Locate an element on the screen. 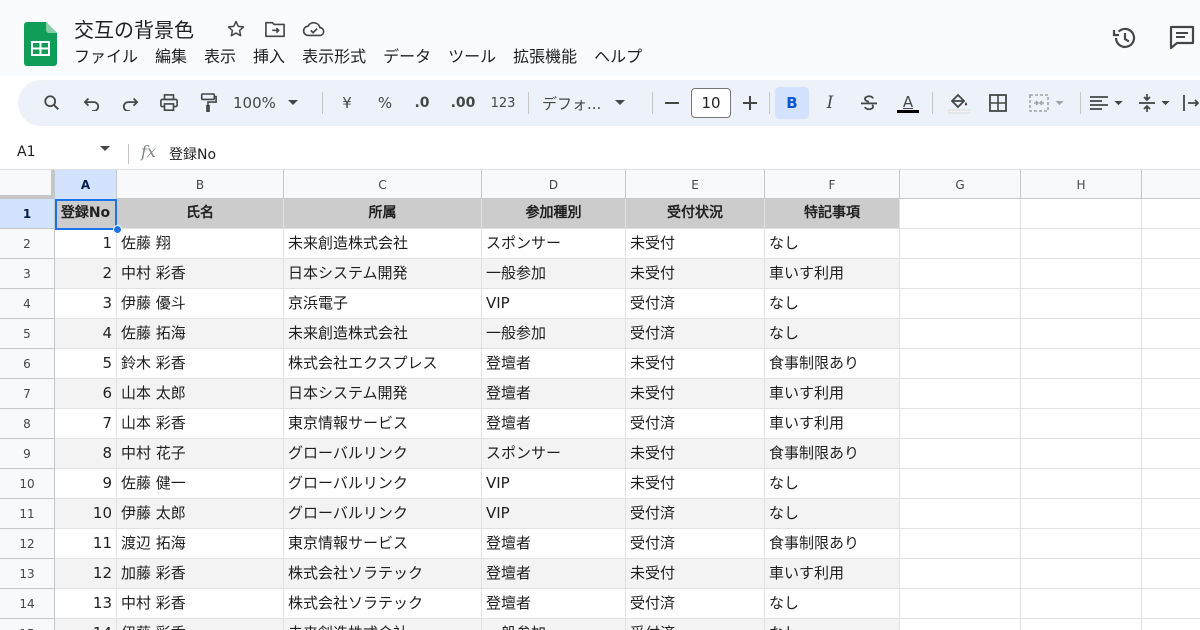  zoom-select: 100% is located at coordinates (273, 103).